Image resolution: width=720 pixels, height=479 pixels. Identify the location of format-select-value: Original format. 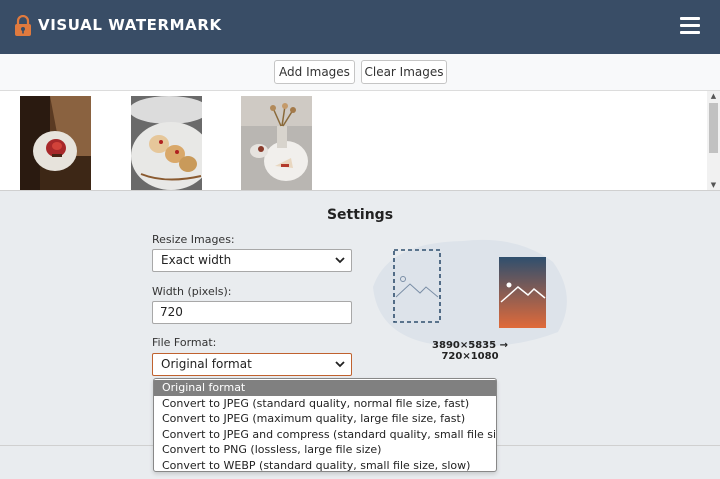
(206, 364).